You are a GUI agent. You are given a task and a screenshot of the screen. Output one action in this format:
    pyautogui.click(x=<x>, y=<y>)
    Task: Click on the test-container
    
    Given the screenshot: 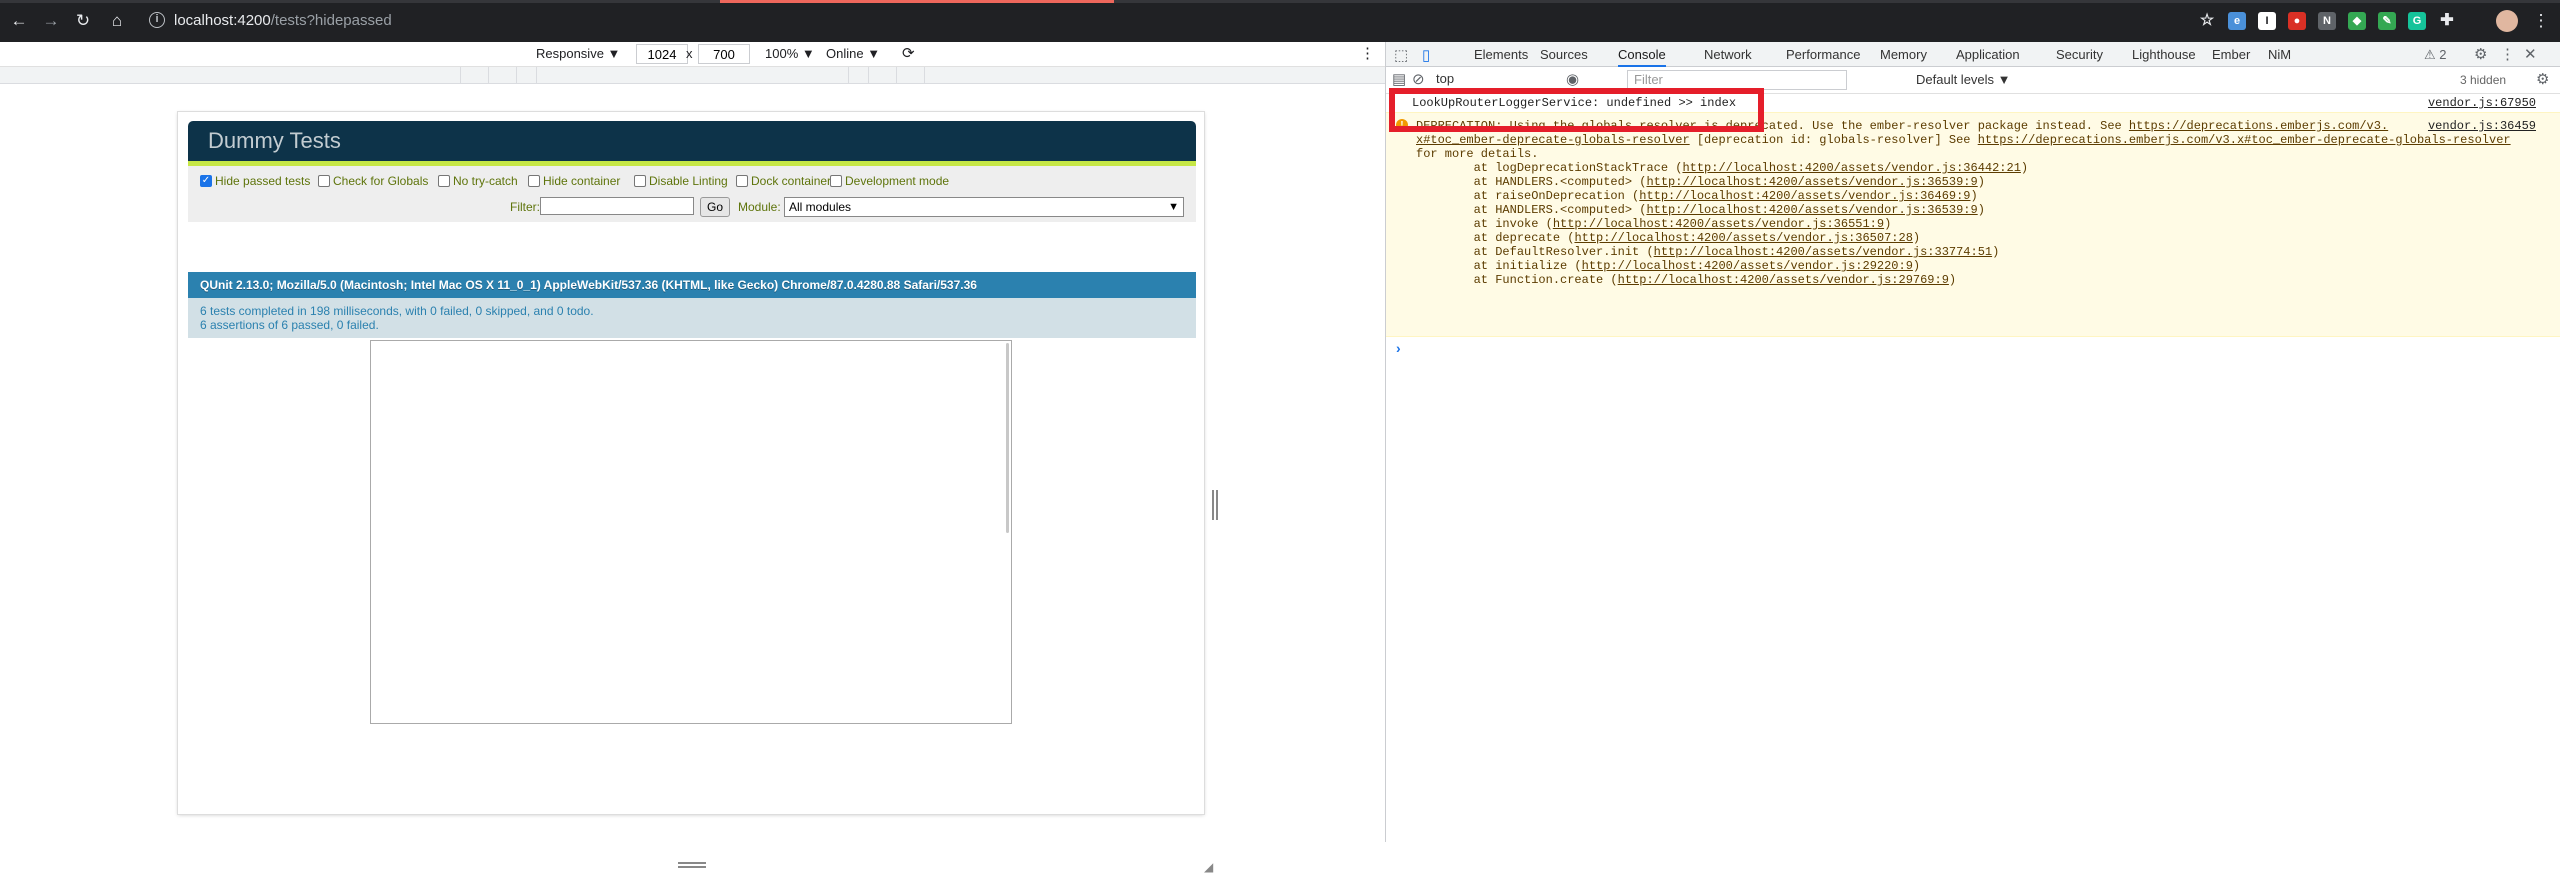 What is the action you would take?
    pyautogui.click(x=691, y=532)
    